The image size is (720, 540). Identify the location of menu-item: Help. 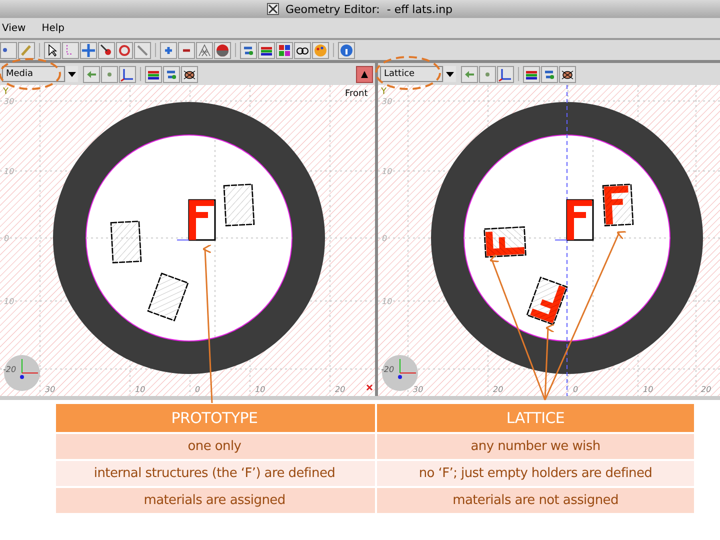
(53, 28).